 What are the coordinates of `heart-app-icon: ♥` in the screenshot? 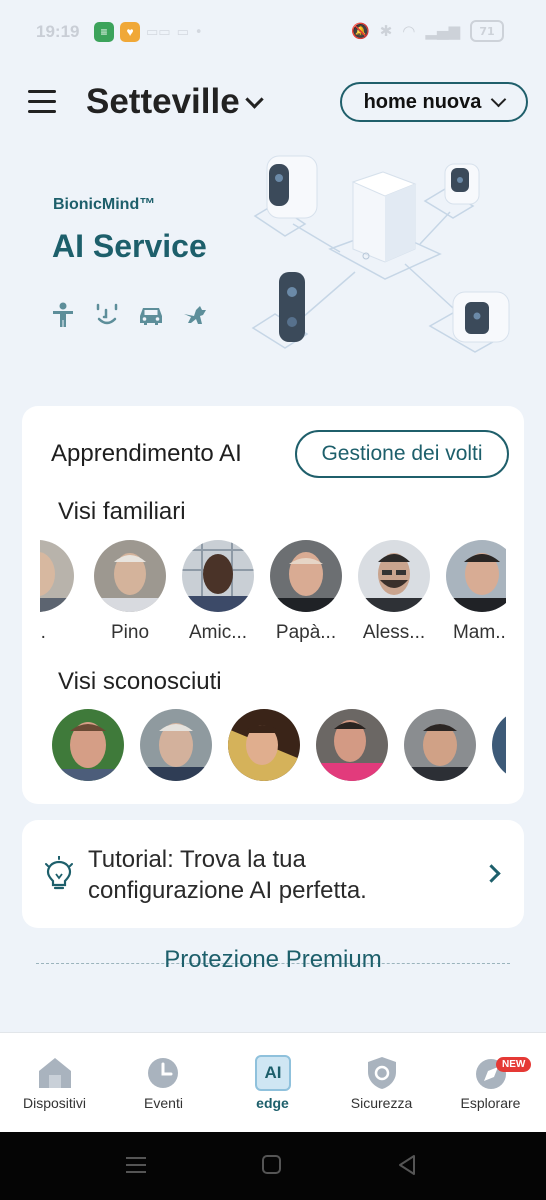 It's located at (130, 32).